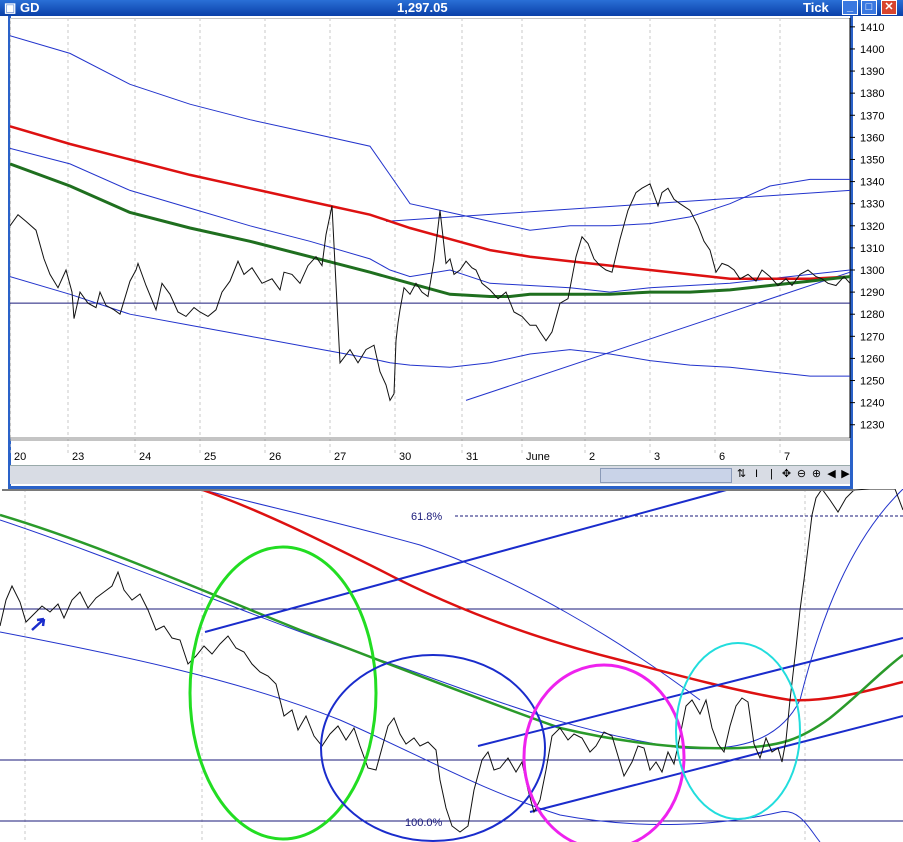 The height and width of the screenshot is (842, 903). I want to click on y-tick-label: 1370, so click(872, 116).